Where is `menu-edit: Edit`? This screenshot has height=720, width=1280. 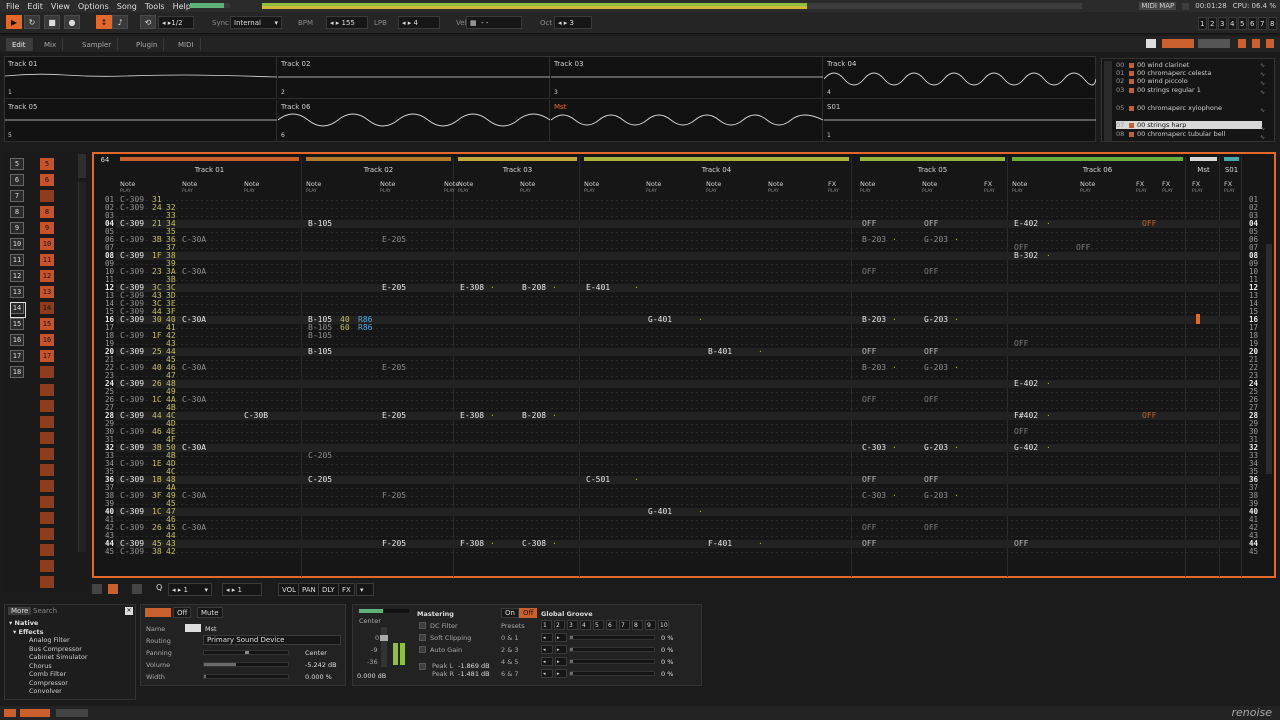
menu-edit: Edit is located at coordinates (35, 6).